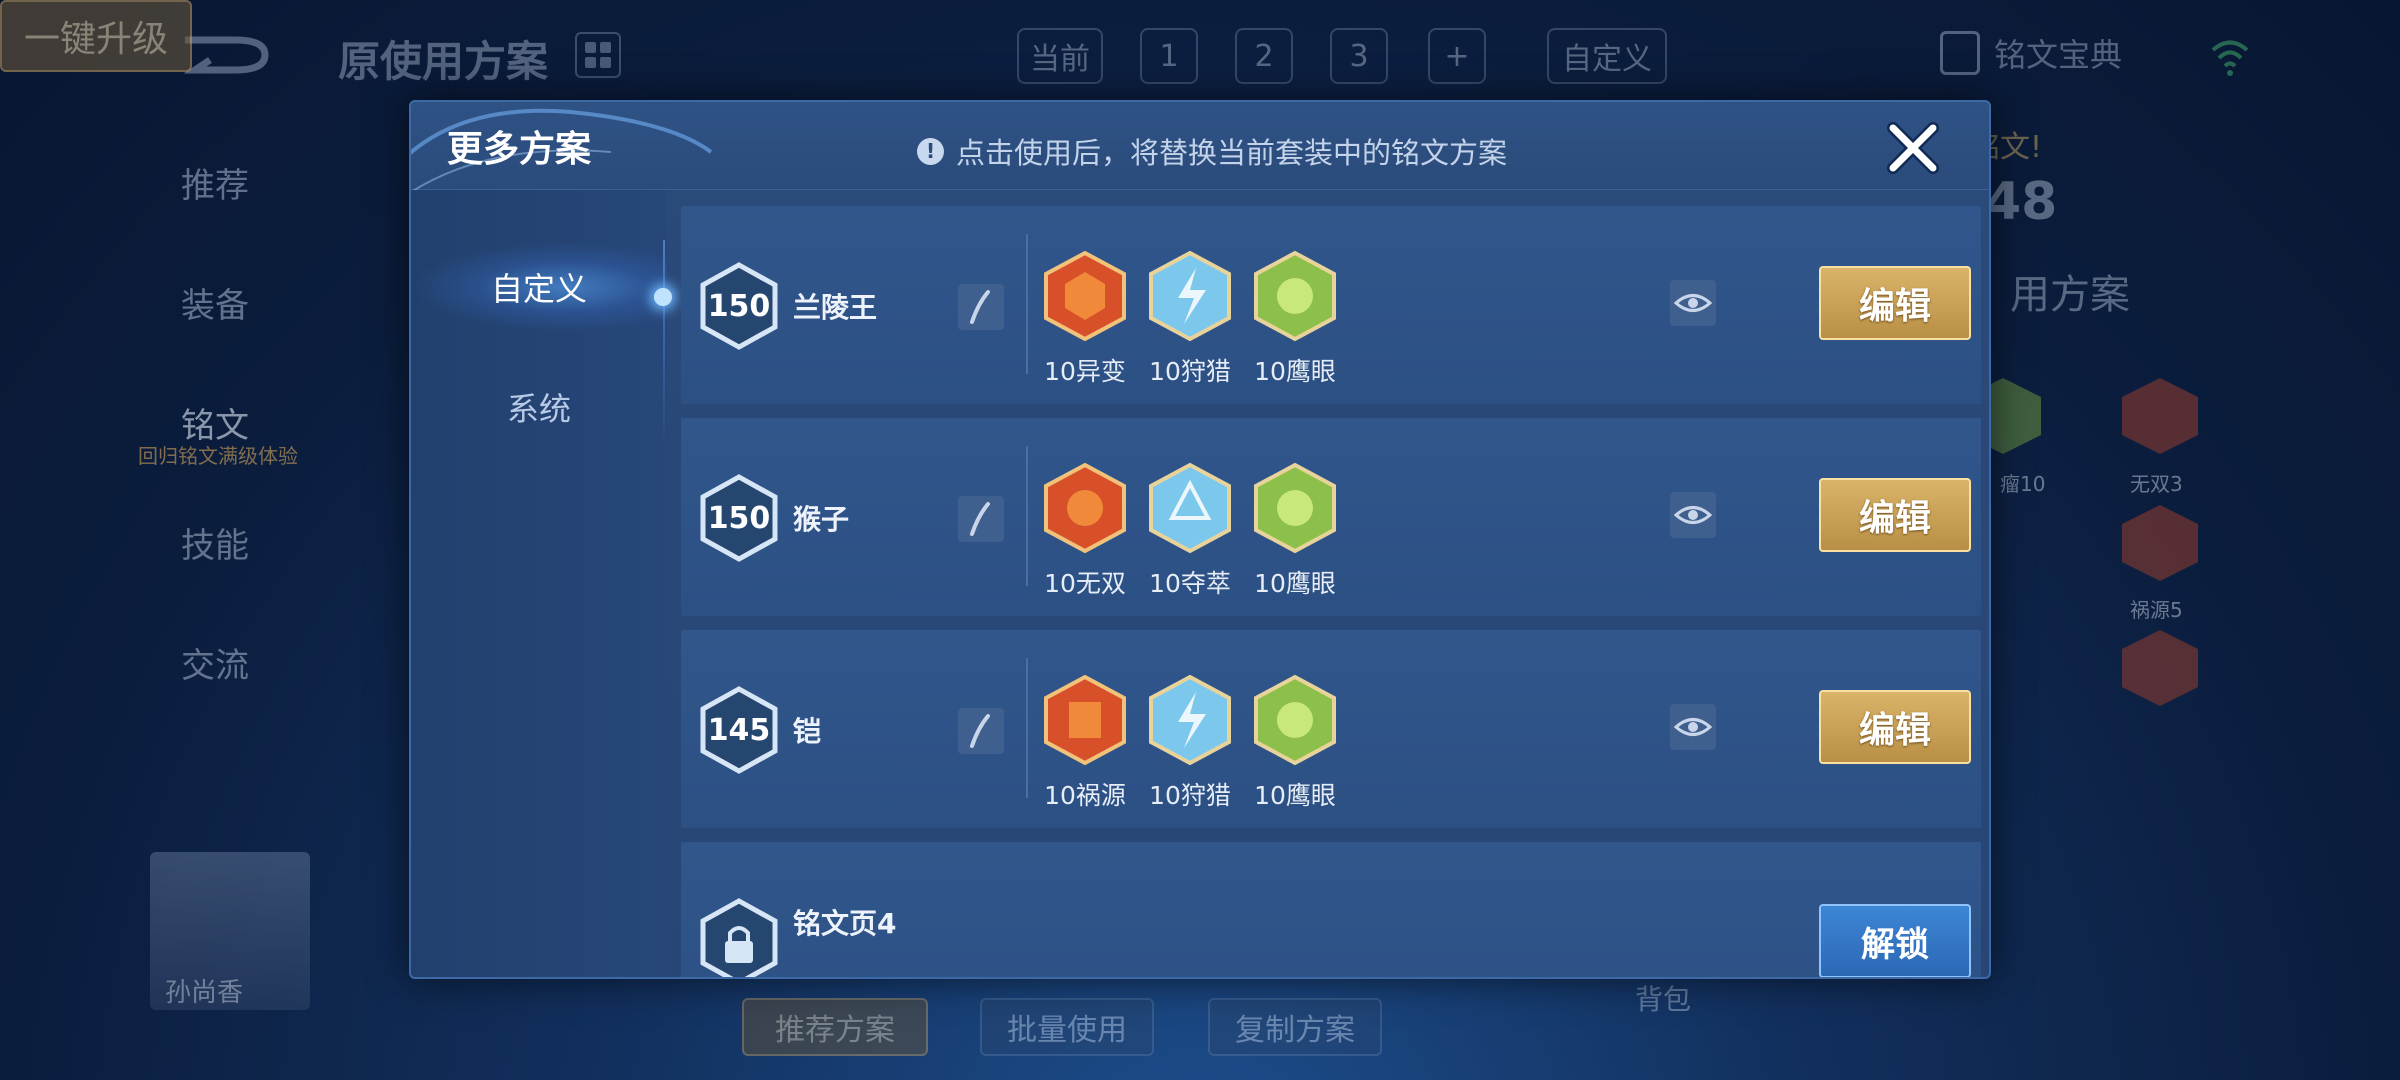 This screenshot has height=1080, width=2400. Describe the element at coordinates (2070, 295) in the screenshot. I see `bg-right-title: 用方案` at that location.